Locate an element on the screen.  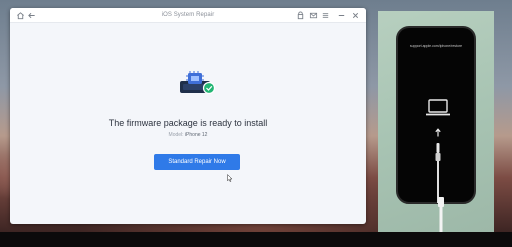
restore-url: support.apple.com/iphone/restore is located at coordinates (436, 46).